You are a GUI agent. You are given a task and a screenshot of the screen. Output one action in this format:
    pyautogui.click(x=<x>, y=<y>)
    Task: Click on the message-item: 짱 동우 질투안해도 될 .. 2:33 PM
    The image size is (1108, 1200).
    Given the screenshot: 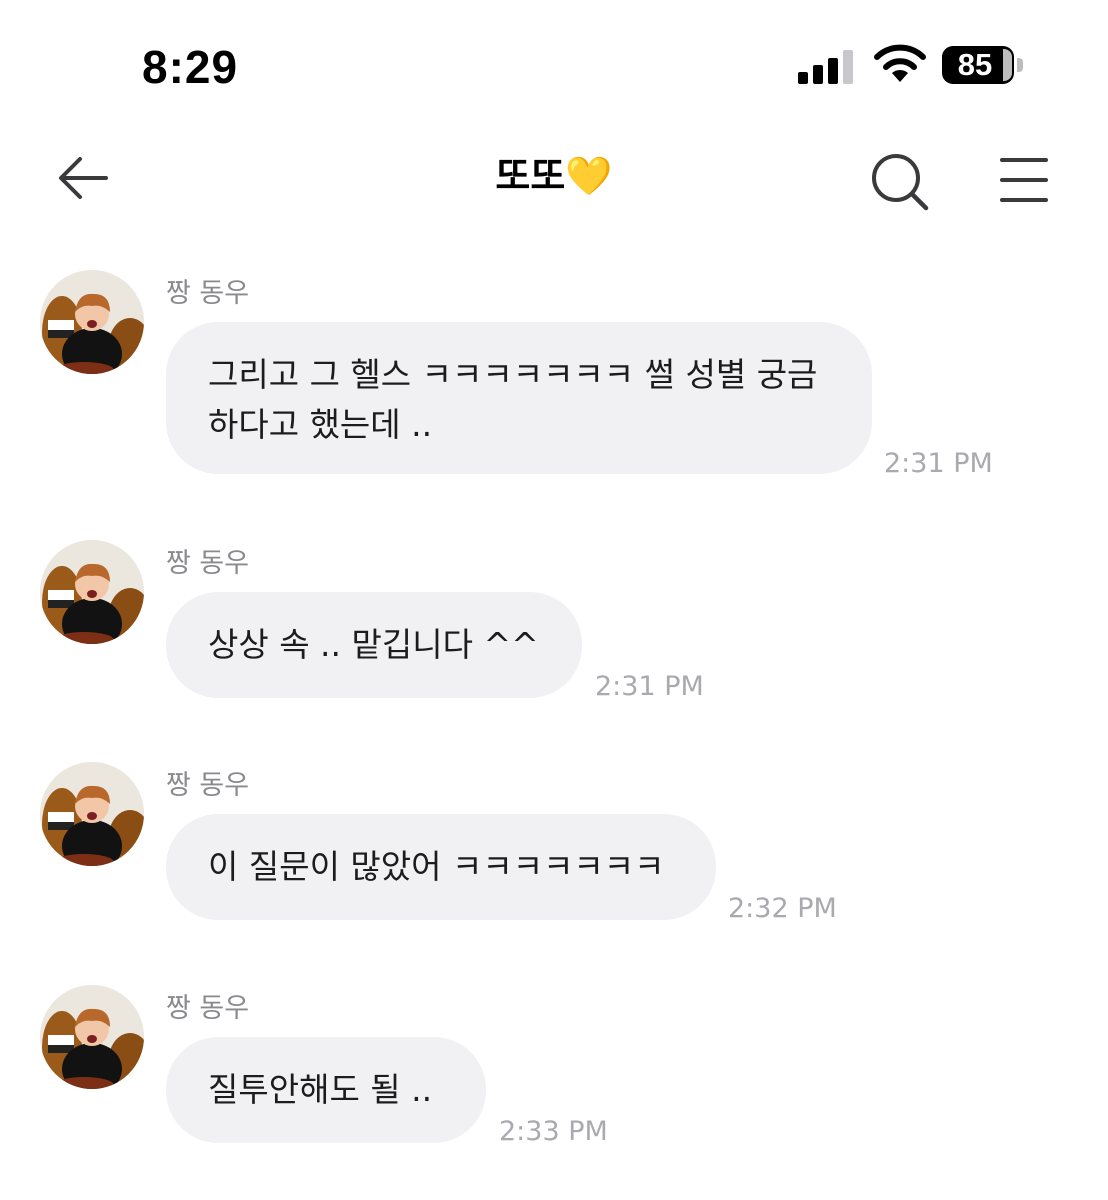 What is the action you would take?
    pyautogui.click(x=554, y=1070)
    